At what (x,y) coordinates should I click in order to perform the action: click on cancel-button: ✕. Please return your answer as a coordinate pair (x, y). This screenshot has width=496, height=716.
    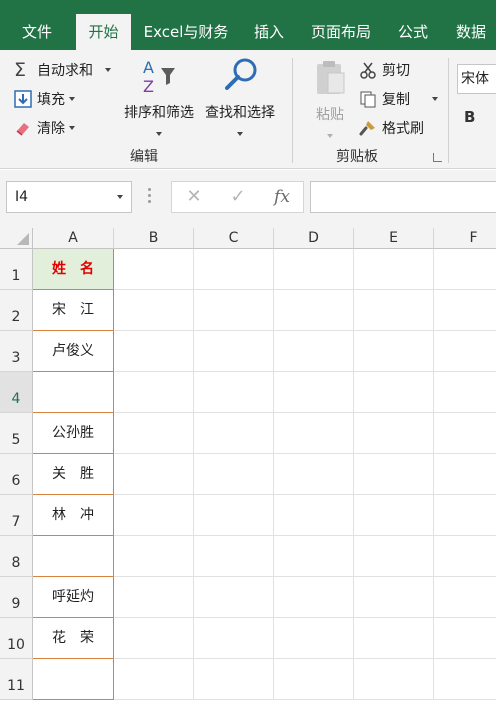
    Looking at the image, I should click on (194, 197).